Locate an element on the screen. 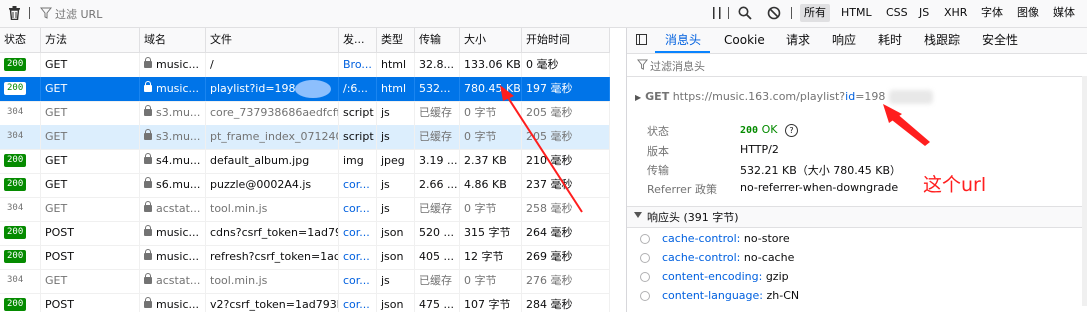  tab-cookies: Cookie is located at coordinates (744, 40).